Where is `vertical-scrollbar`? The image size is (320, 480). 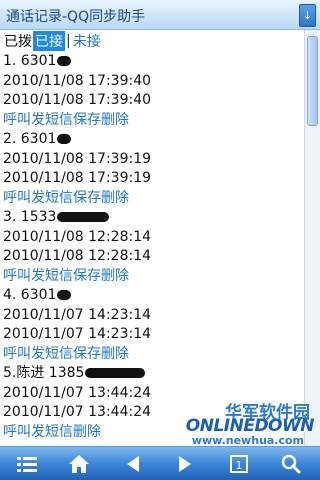 vertical-scrollbar is located at coordinates (312, 238).